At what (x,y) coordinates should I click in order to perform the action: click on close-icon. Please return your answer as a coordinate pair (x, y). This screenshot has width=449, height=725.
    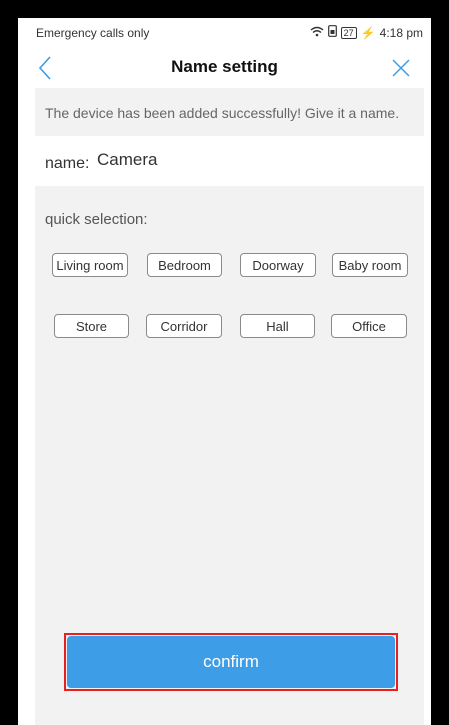
    Looking at the image, I should click on (401, 68).